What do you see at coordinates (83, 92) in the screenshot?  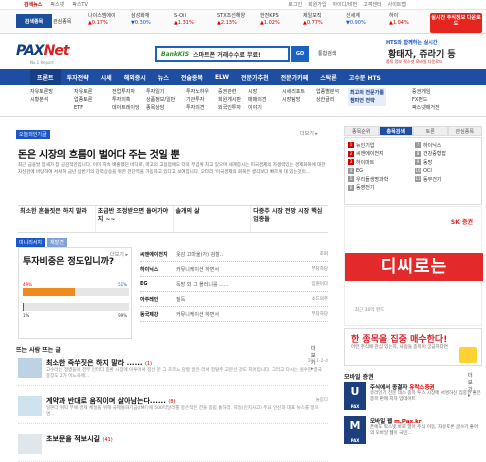 I see `sub-nav-item: 자유토론` at bounding box center [83, 92].